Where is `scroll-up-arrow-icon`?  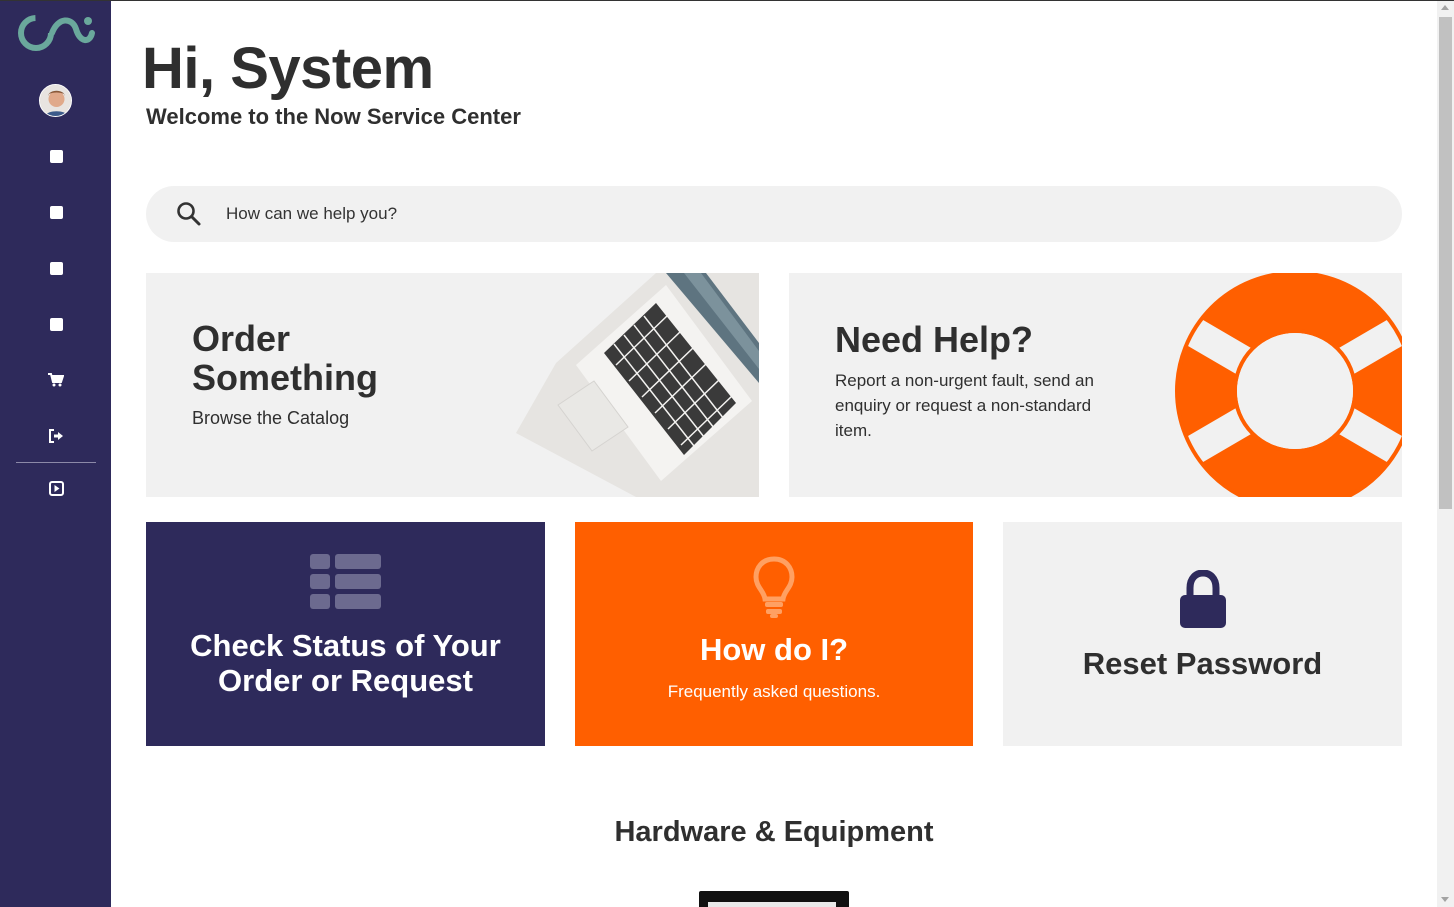
scroll-up-arrow-icon is located at coordinates (1445, 7).